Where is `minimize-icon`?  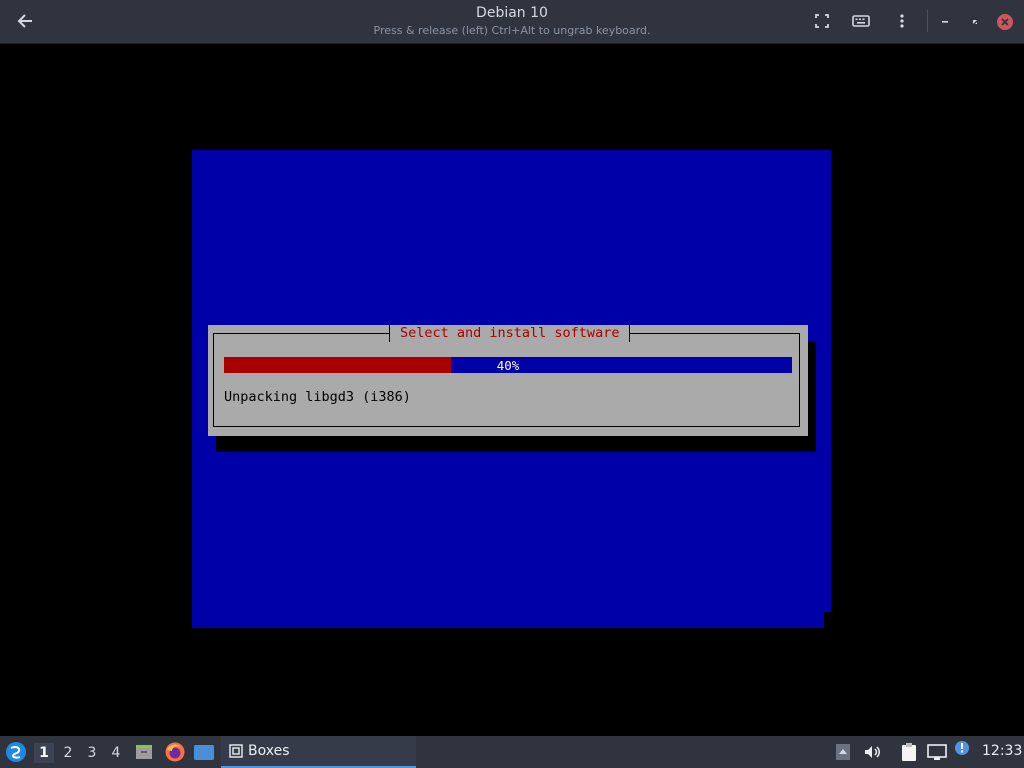
minimize-icon is located at coordinates (945, 21).